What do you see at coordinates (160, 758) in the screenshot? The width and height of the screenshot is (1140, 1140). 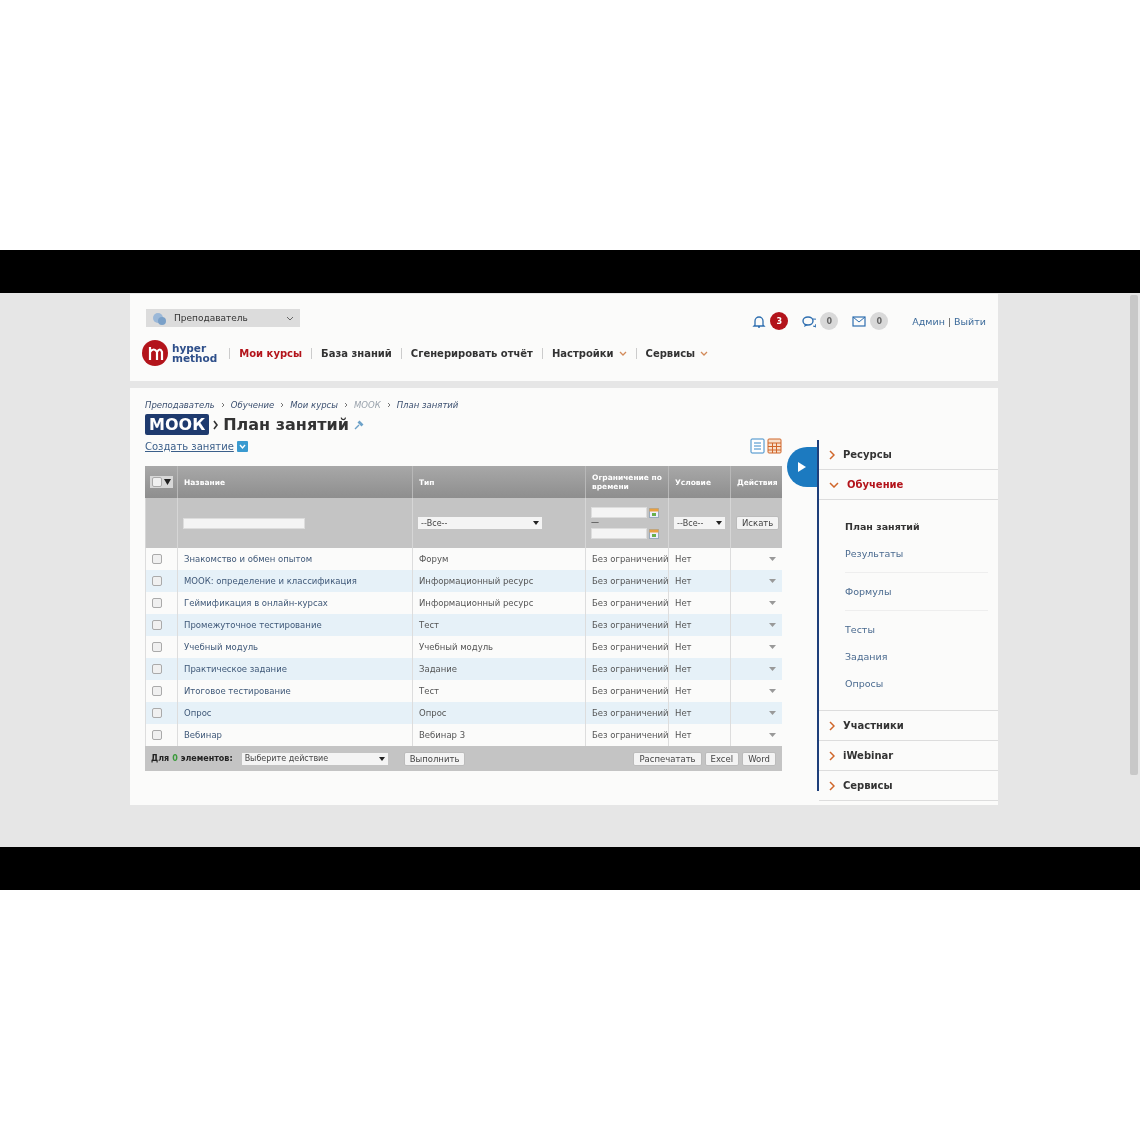 I see `footer-label: Для` at bounding box center [160, 758].